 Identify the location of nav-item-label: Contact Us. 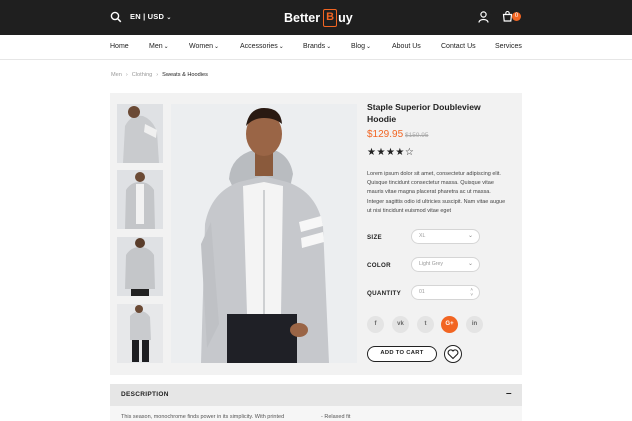
(458, 46).